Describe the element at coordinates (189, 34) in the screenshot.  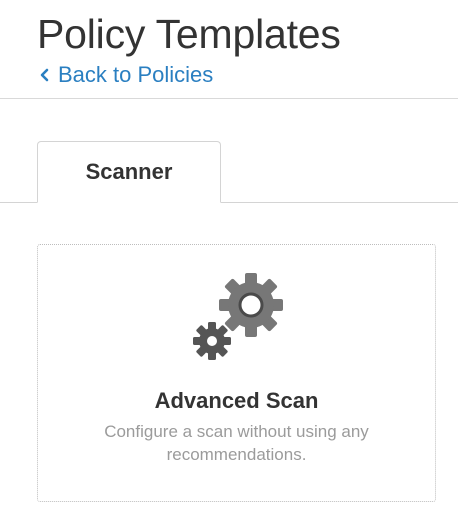
I see `page-title: Policy Templates` at that location.